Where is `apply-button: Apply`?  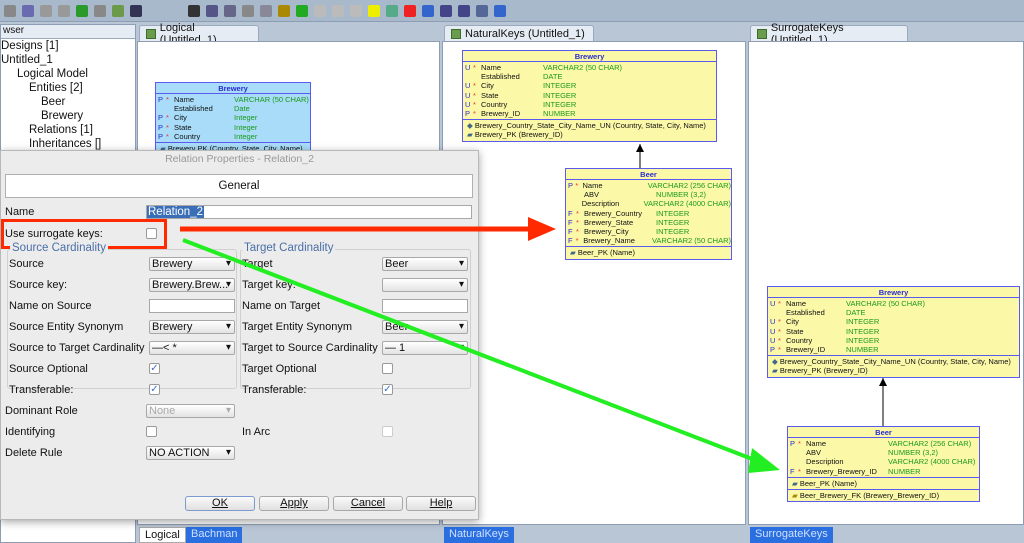 apply-button: Apply is located at coordinates (294, 503).